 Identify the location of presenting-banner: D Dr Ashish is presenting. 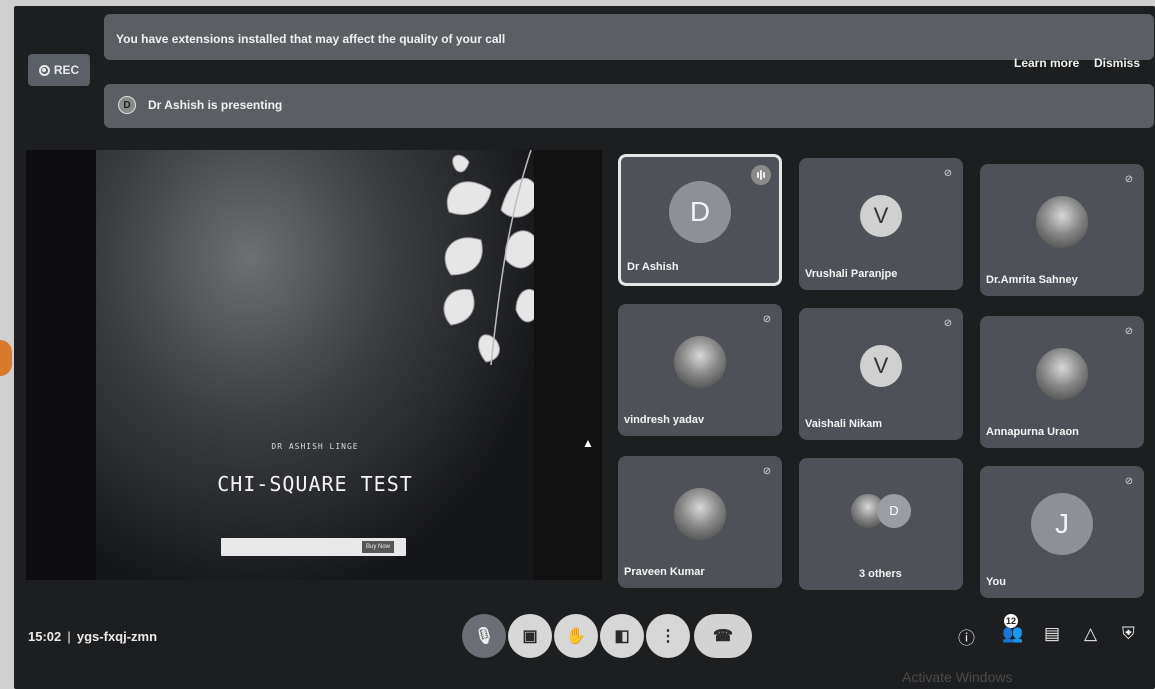
(629, 106).